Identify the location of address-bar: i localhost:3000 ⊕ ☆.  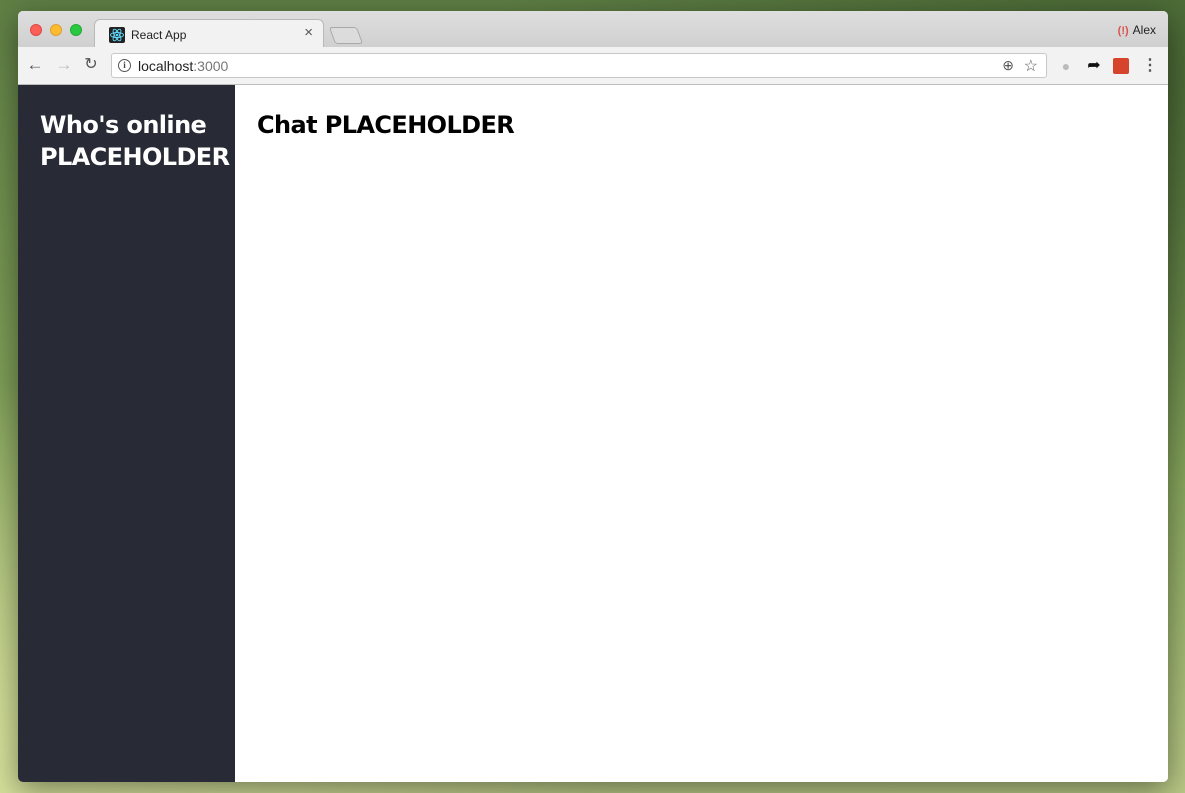
(579, 65).